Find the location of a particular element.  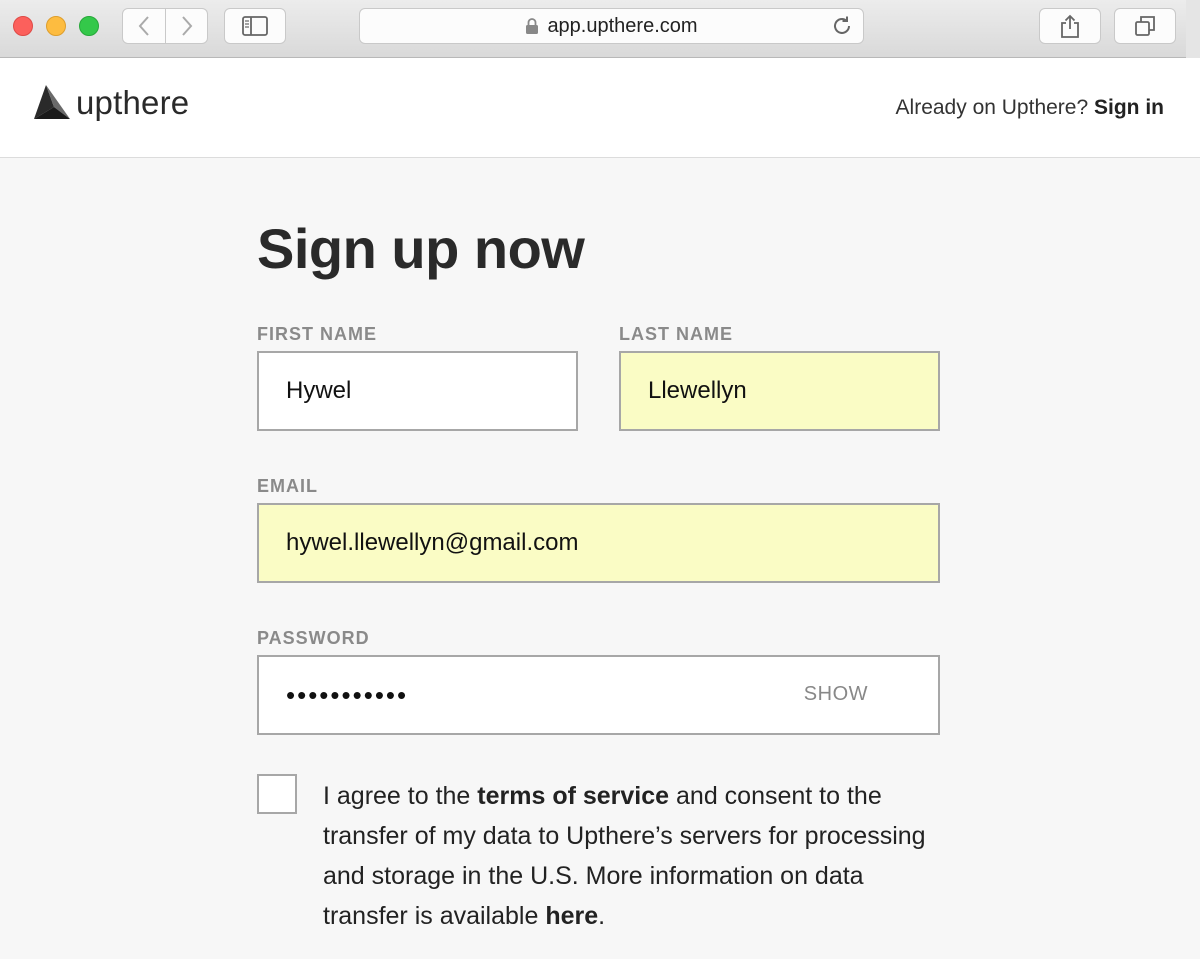

tabs-icon is located at coordinates (1145, 26).